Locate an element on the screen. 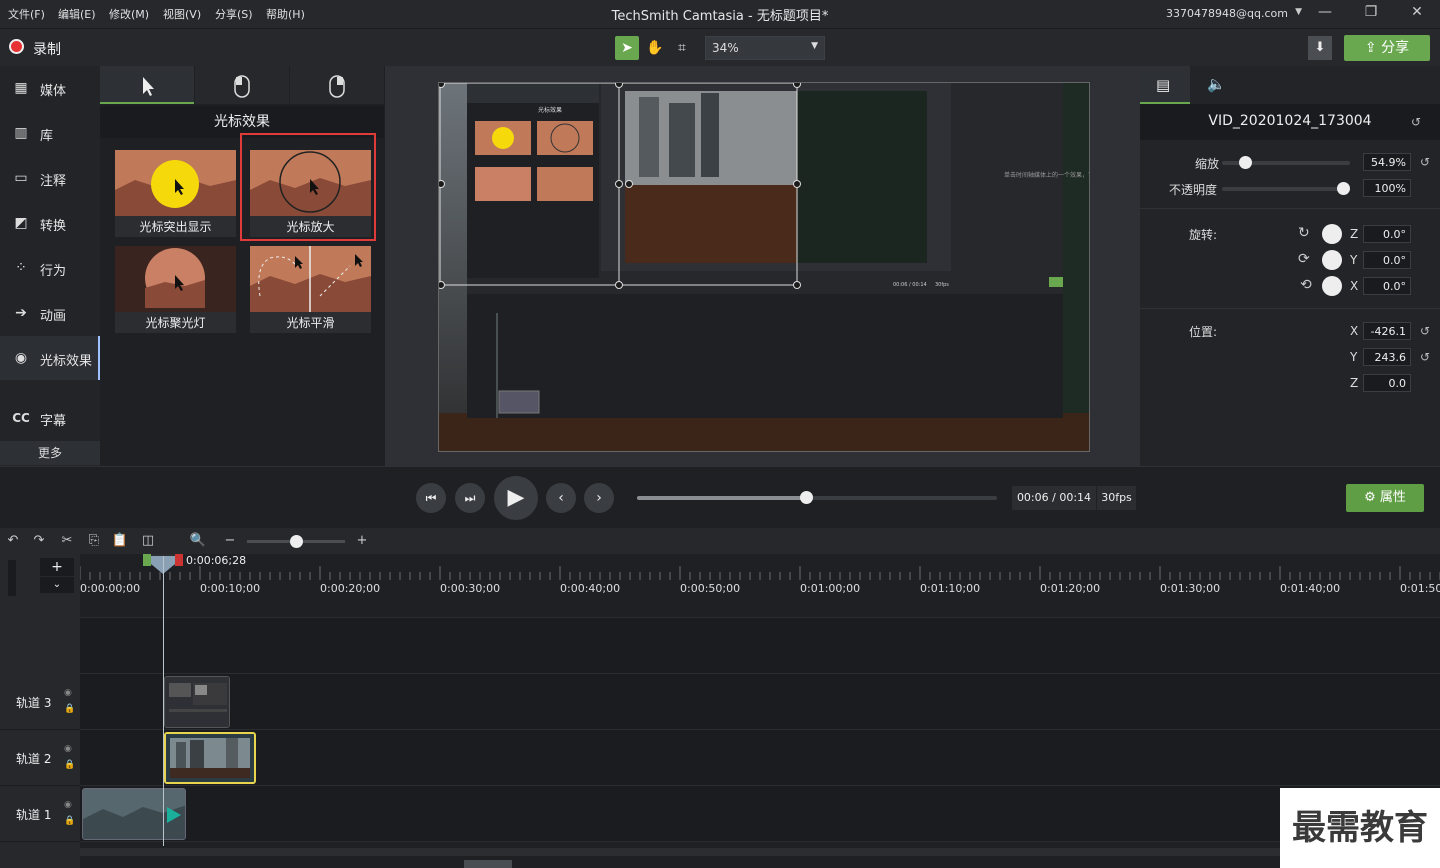 The width and height of the screenshot is (1440, 868). rotation-x-input: 0.0° is located at coordinates (1387, 286).